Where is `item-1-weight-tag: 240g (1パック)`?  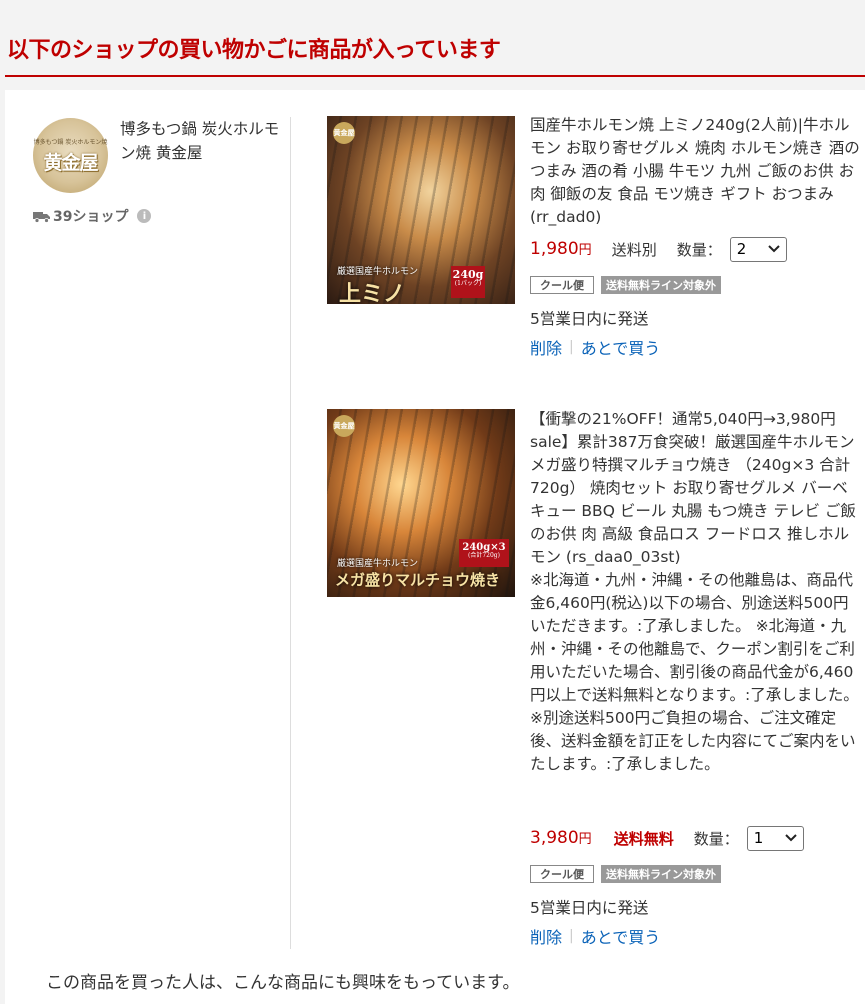
item-1-weight-tag: 240g (1パック) is located at coordinates (468, 282).